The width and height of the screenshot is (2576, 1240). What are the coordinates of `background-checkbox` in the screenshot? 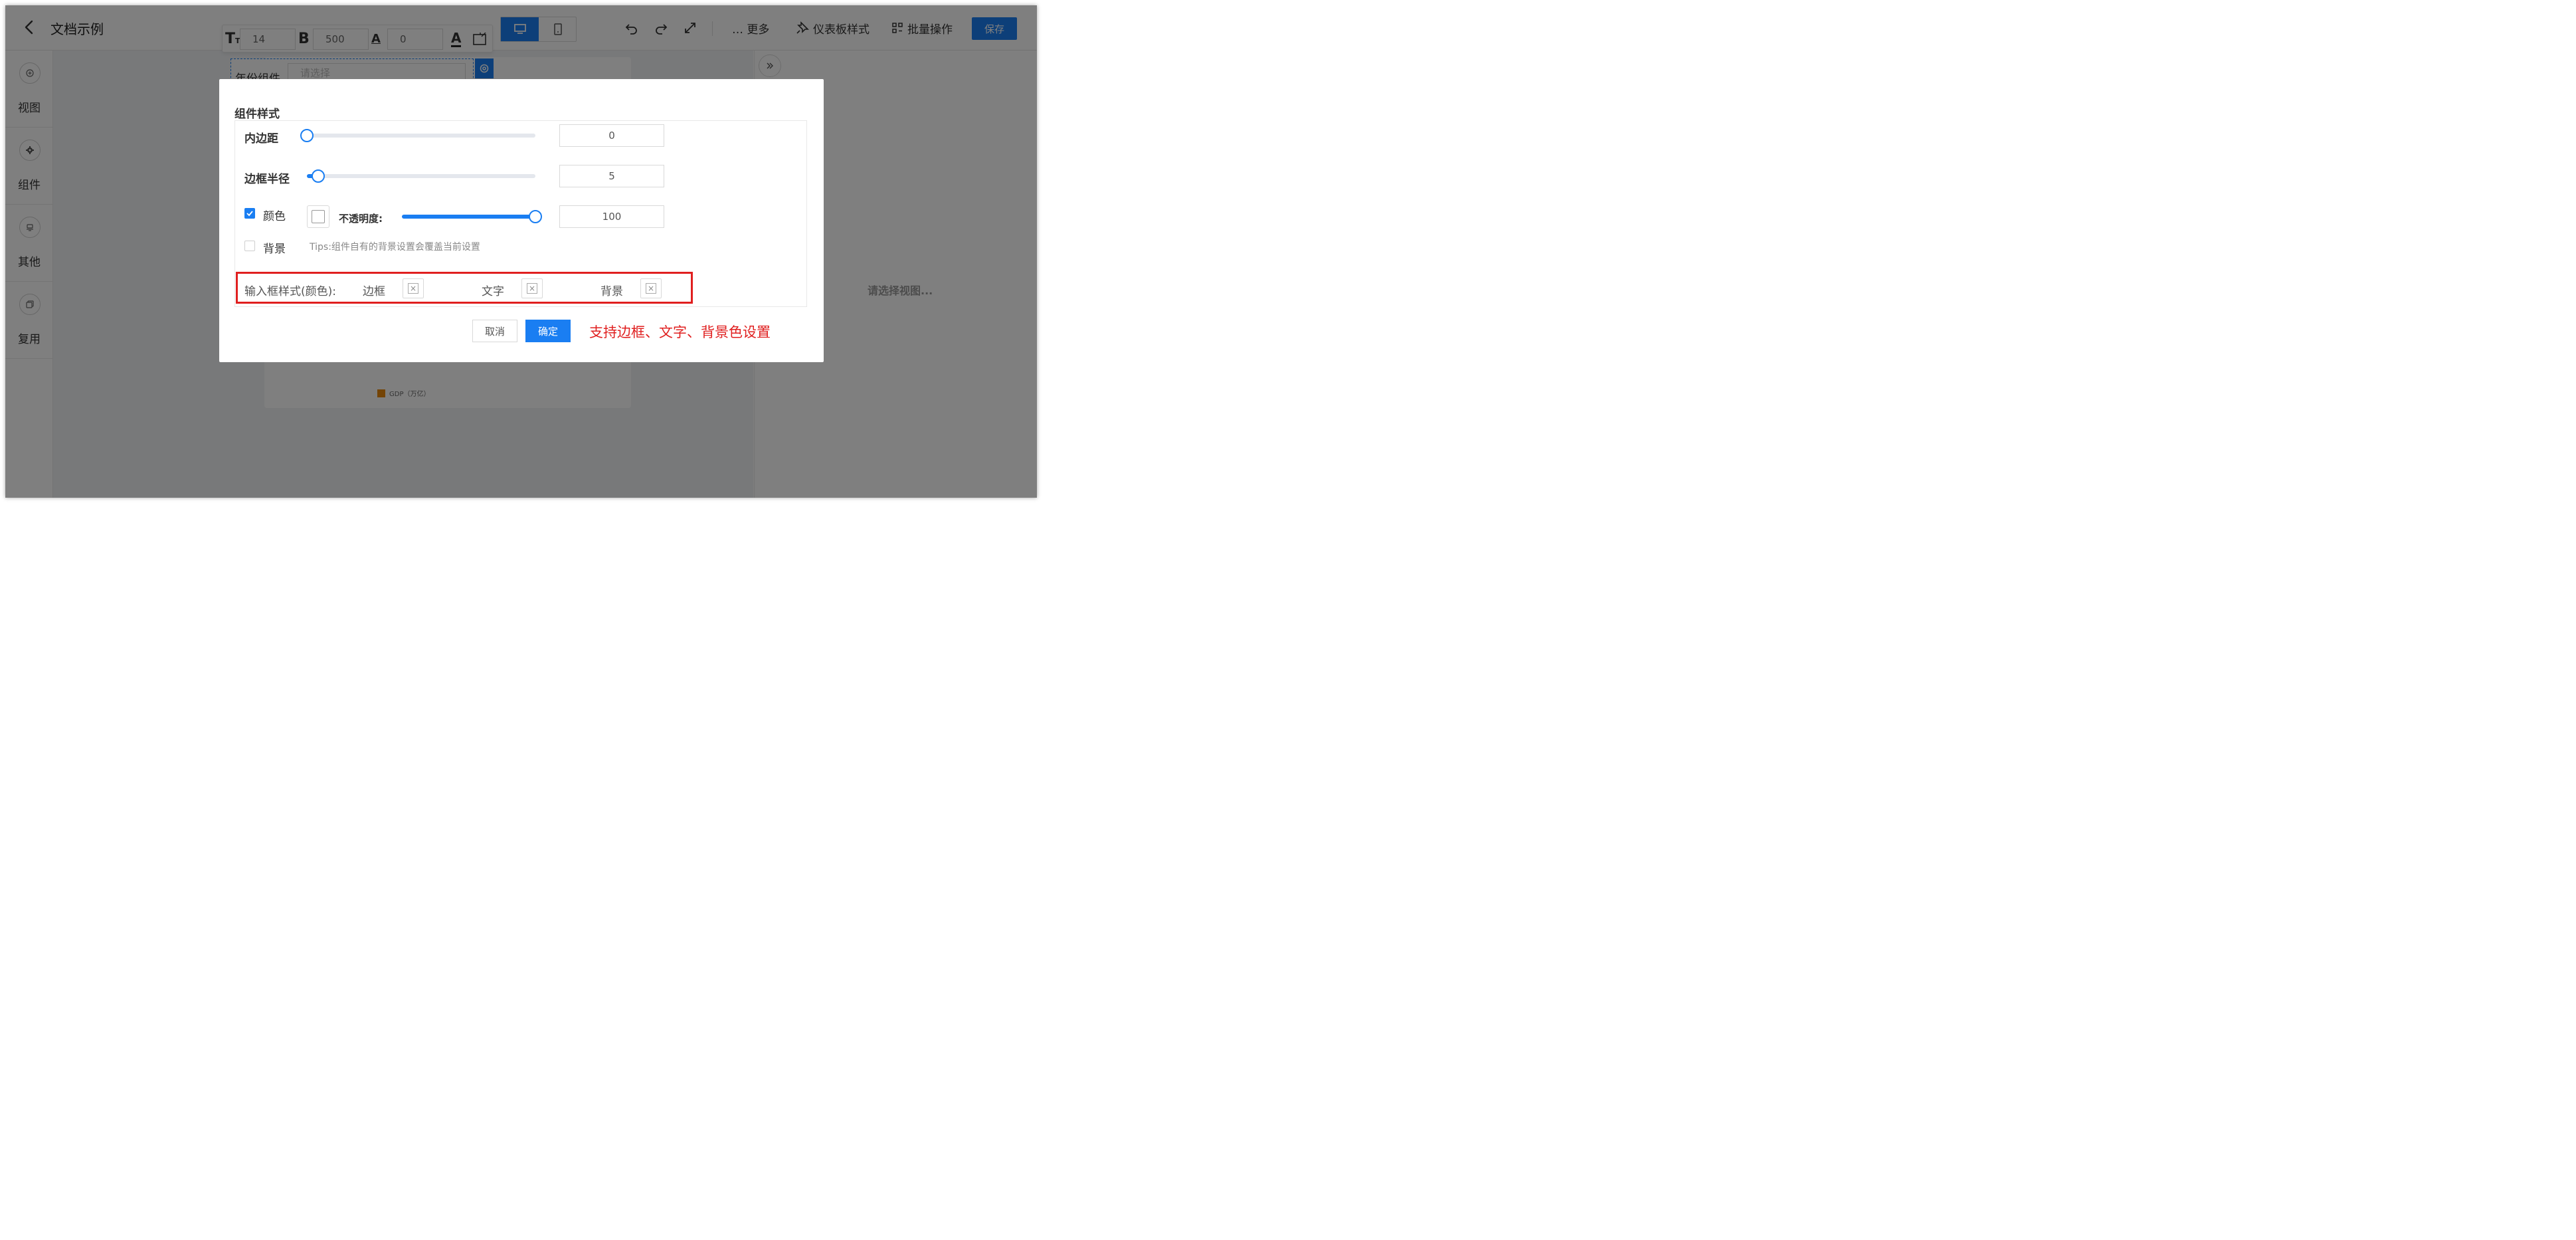 It's located at (249, 246).